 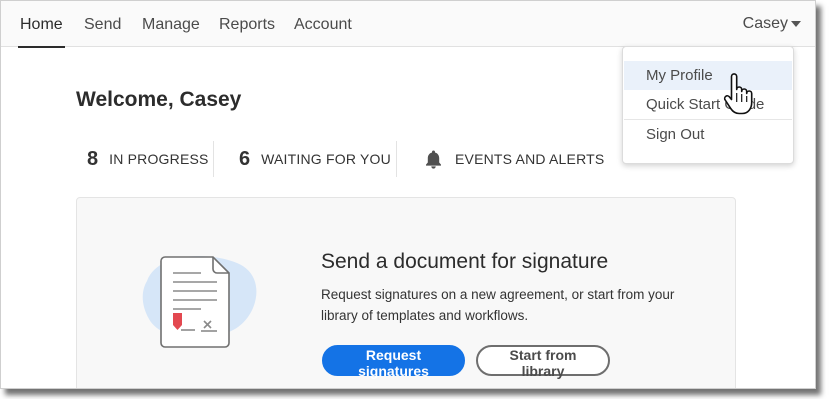 What do you see at coordinates (202, 300) in the screenshot?
I see `document-illustration` at bounding box center [202, 300].